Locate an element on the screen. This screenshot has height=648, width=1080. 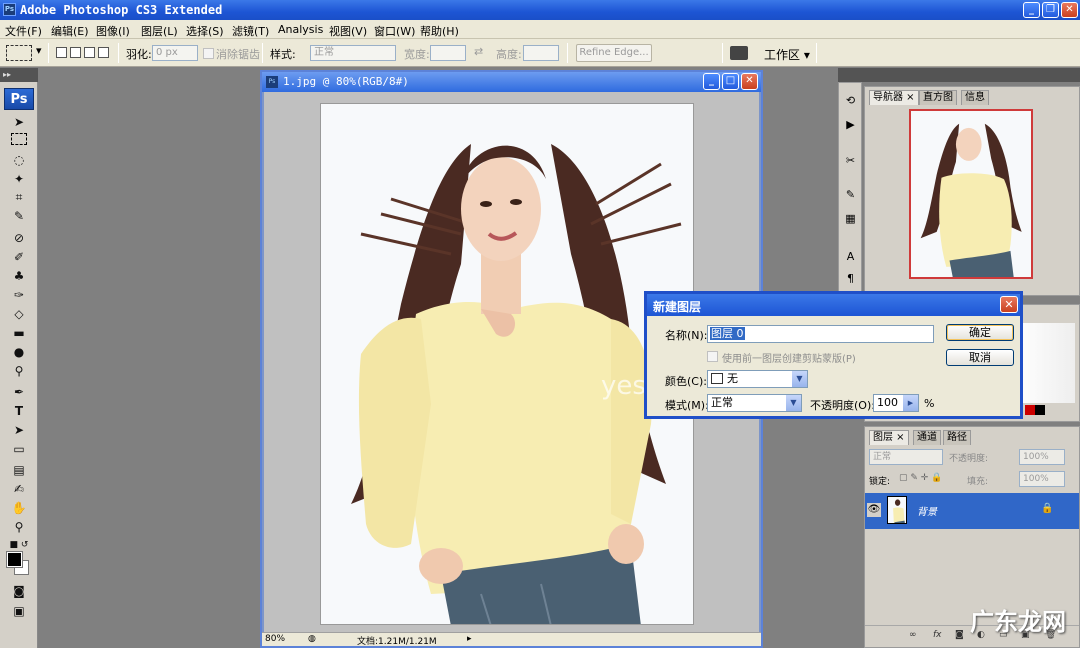
type-tool-icon: T is located at coordinates (19, 411).